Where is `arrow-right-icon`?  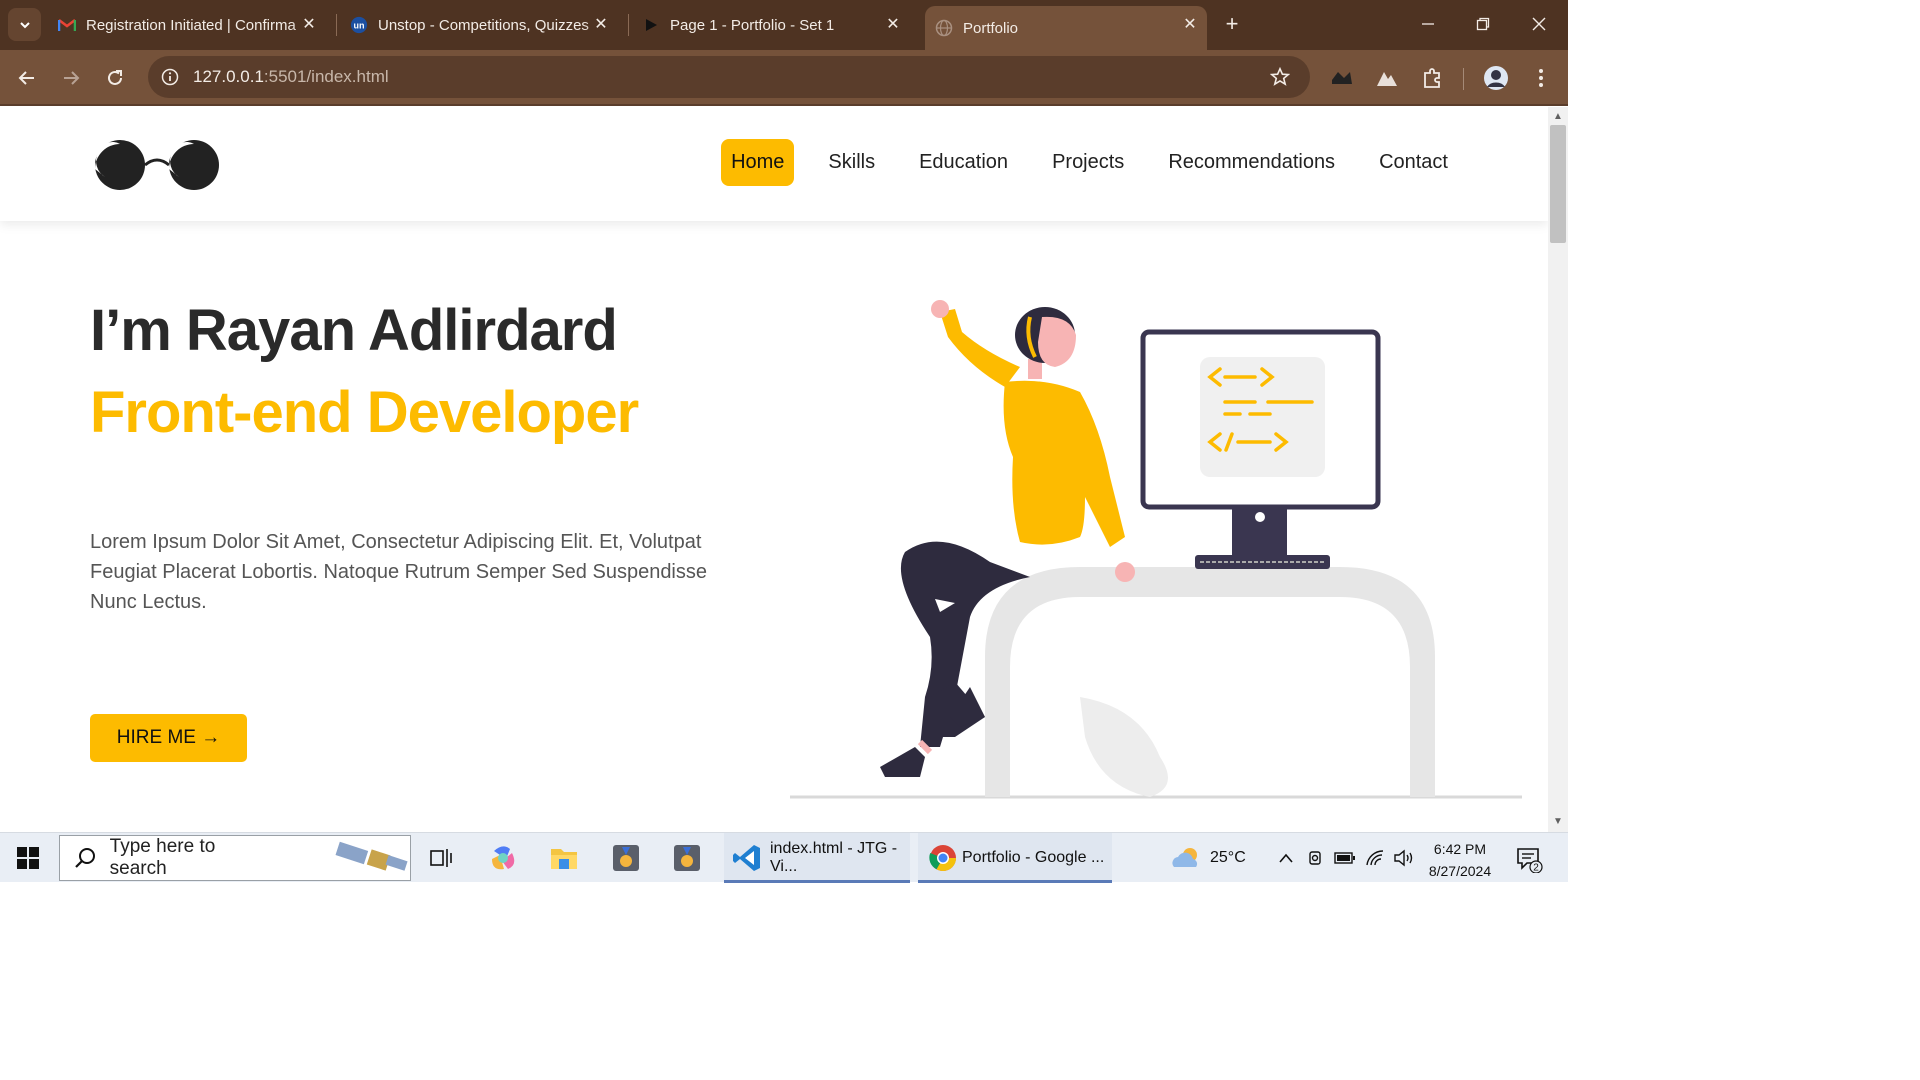 arrow-right-icon is located at coordinates (72, 78).